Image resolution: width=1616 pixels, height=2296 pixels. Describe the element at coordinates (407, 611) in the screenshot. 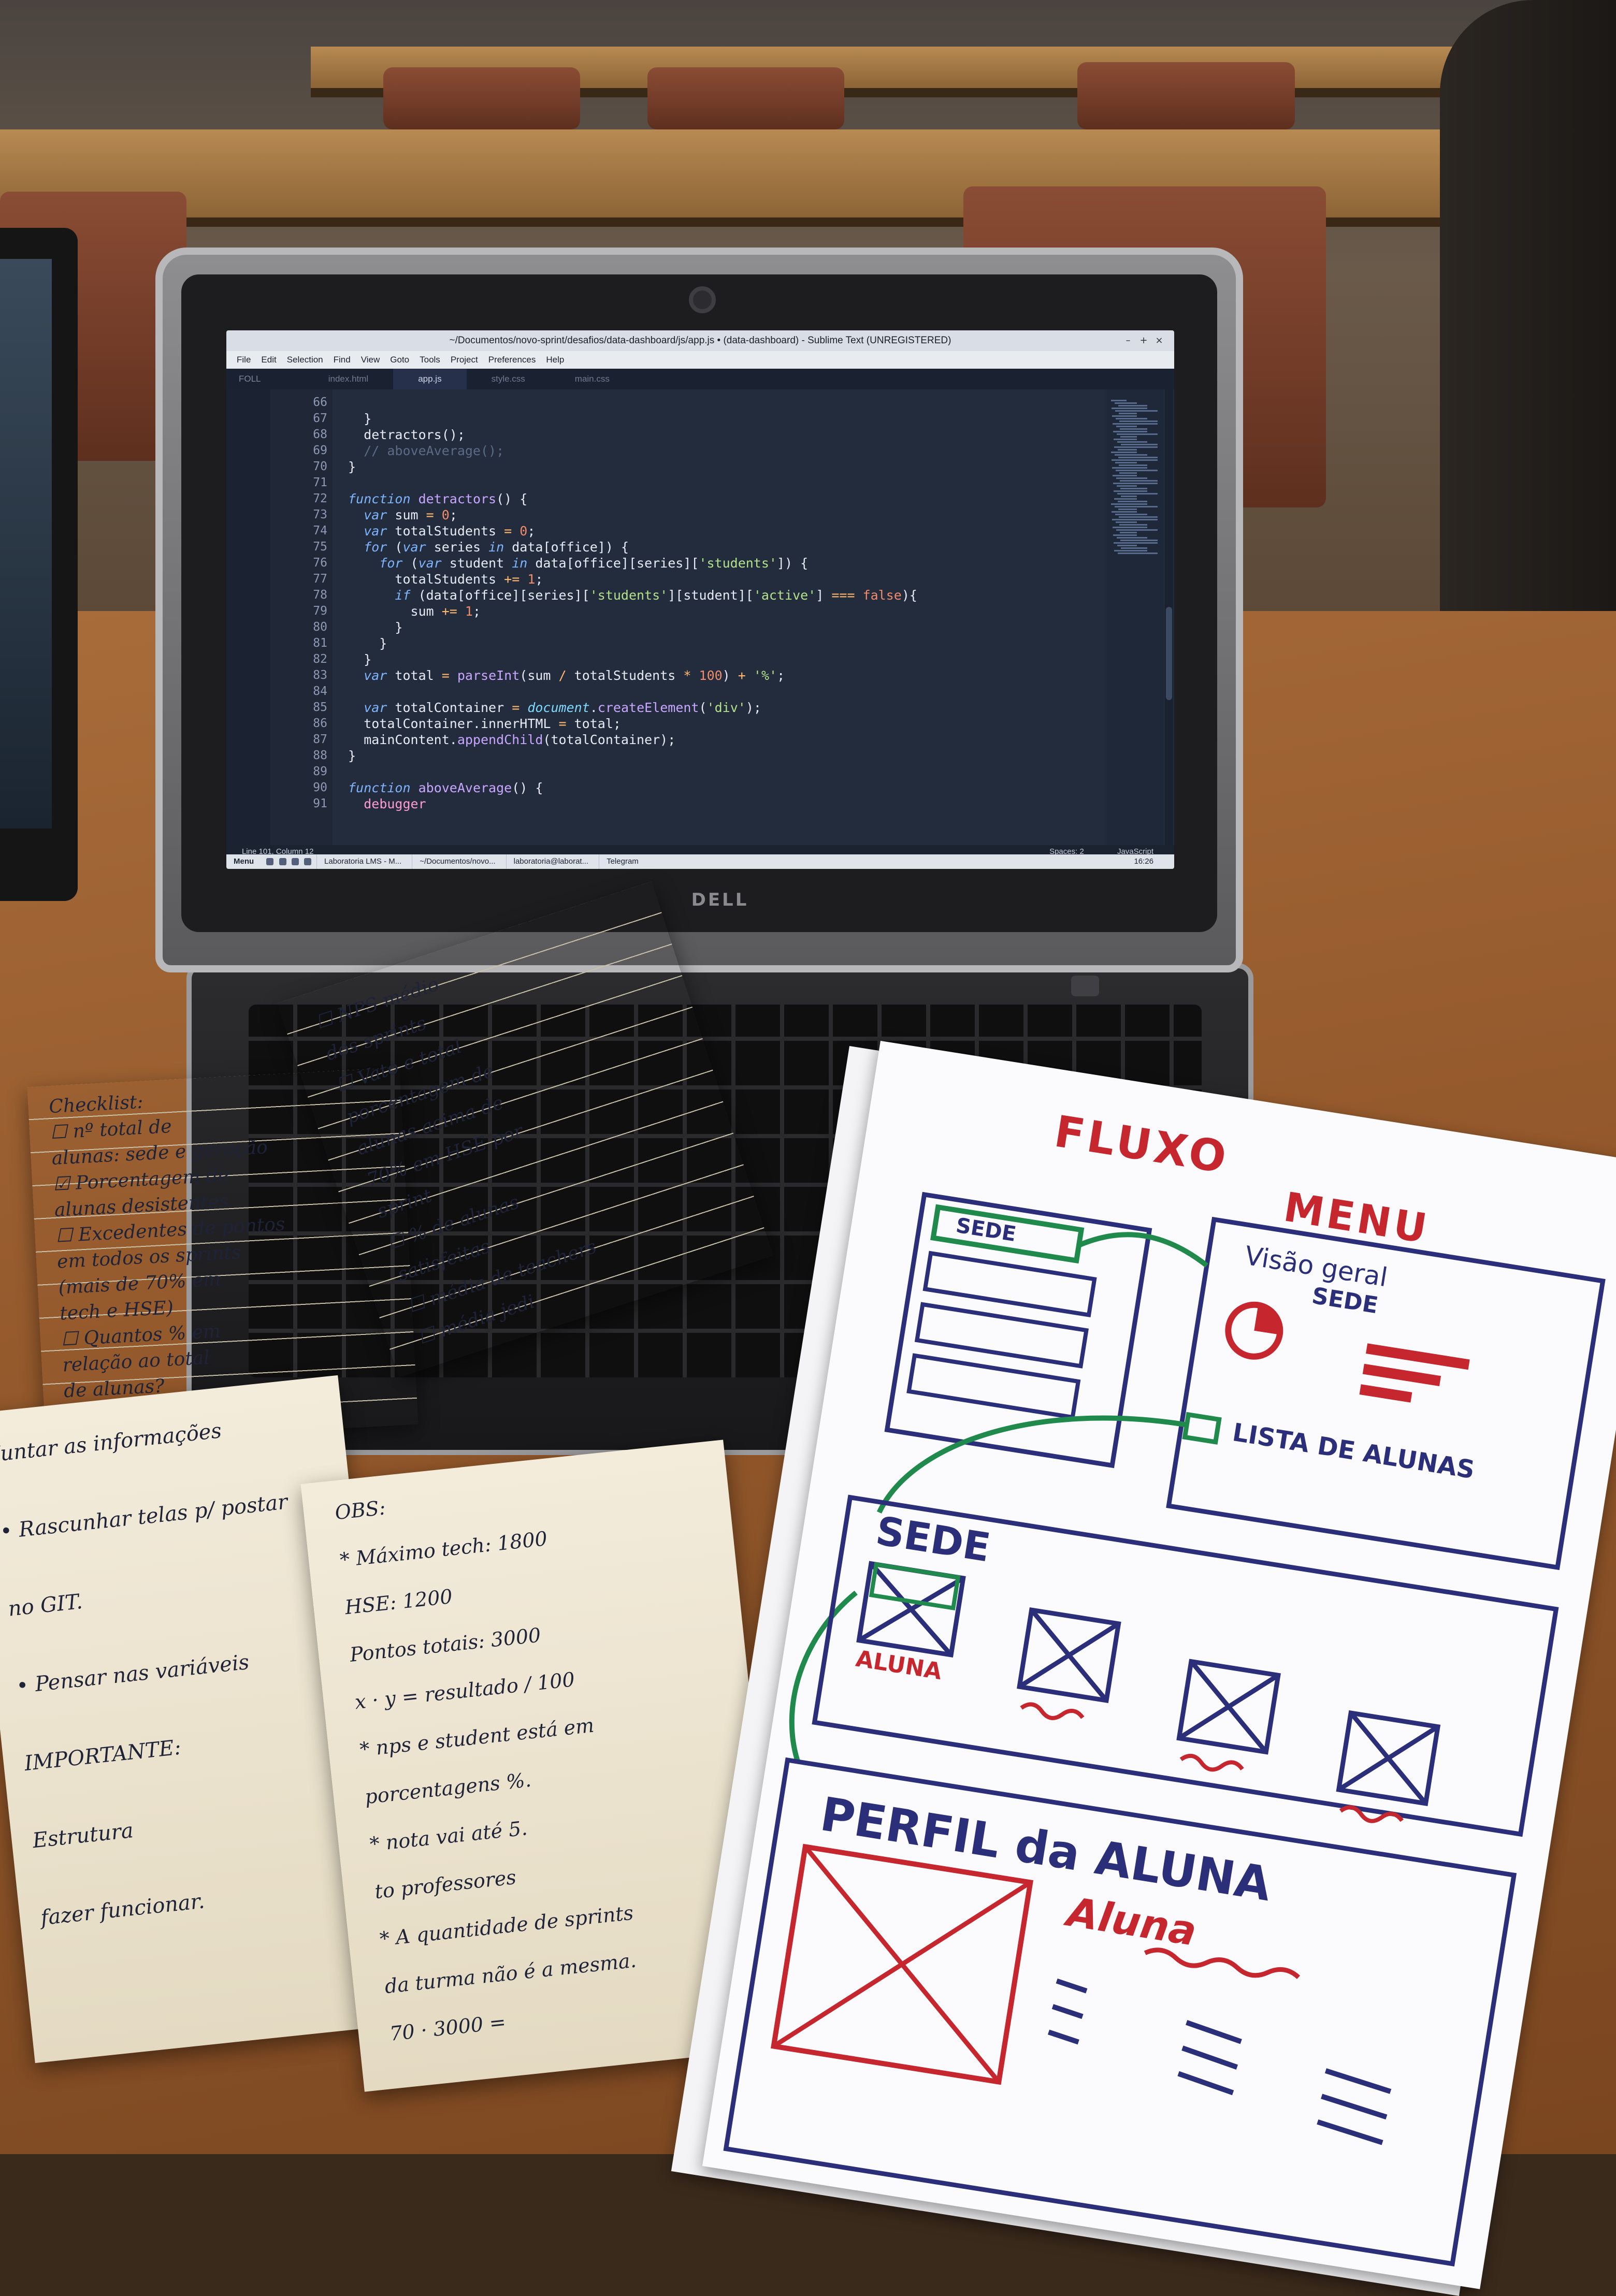

I see `code-line: sum += 1;` at that location.